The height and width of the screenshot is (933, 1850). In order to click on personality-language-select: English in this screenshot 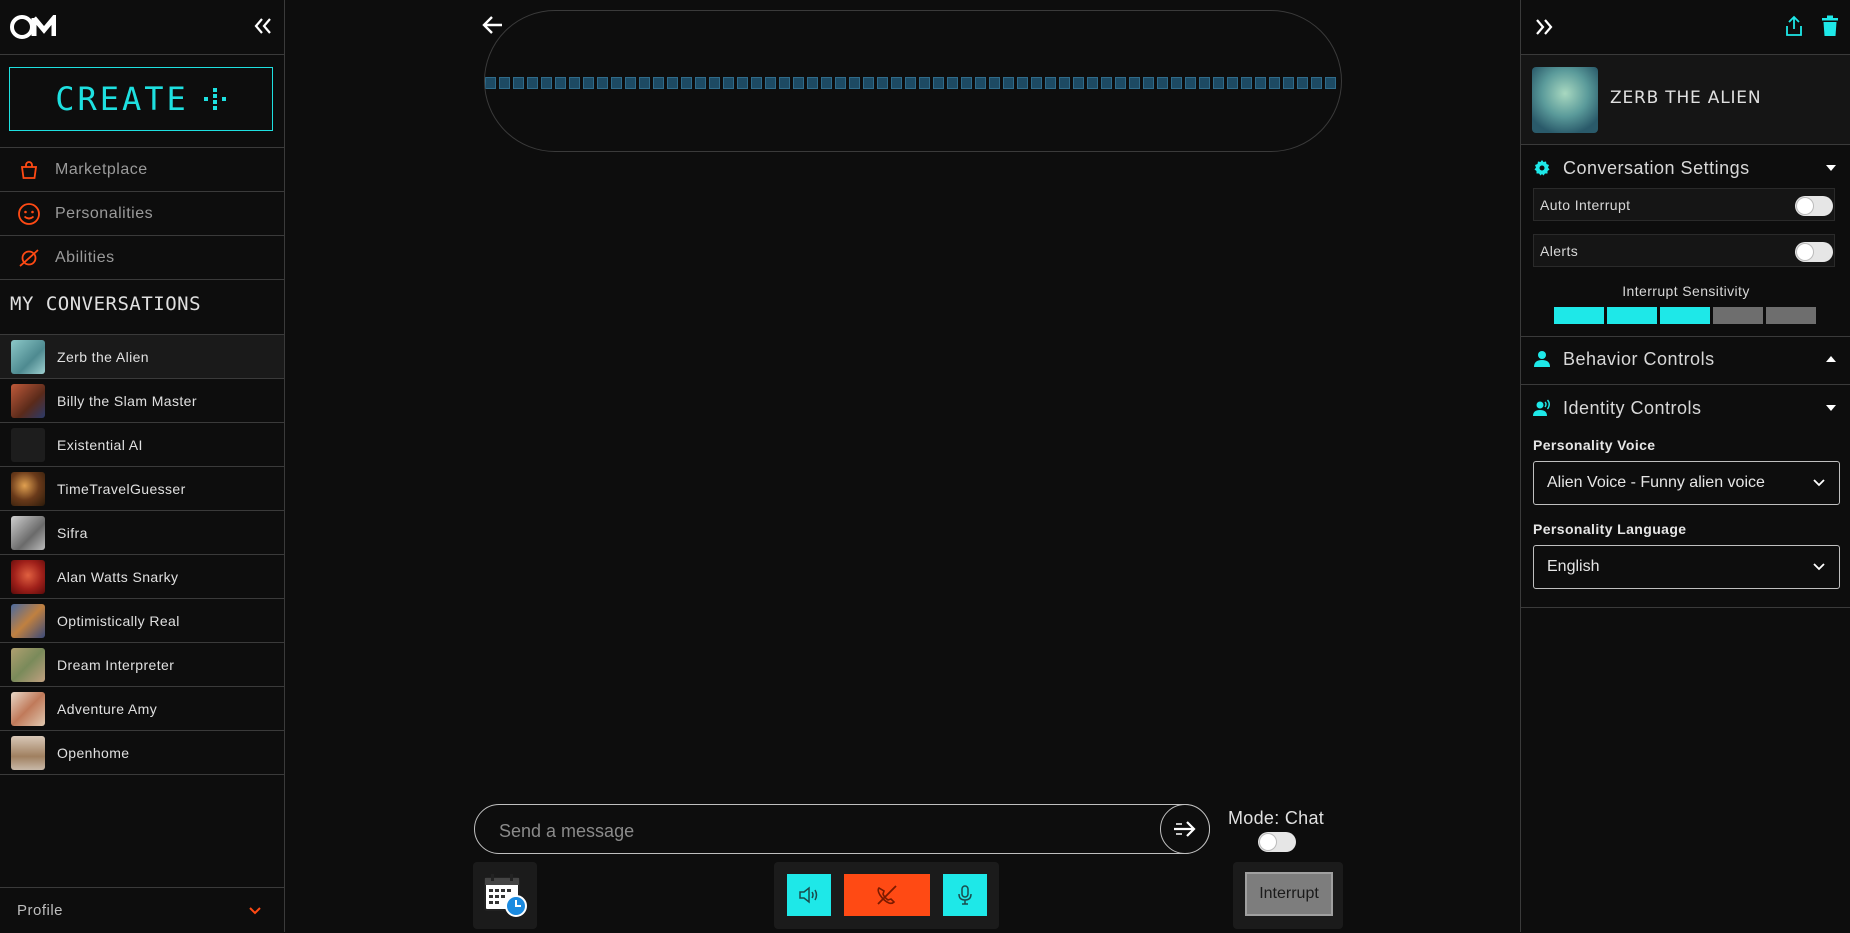, I will do `click(1686, 567)`.